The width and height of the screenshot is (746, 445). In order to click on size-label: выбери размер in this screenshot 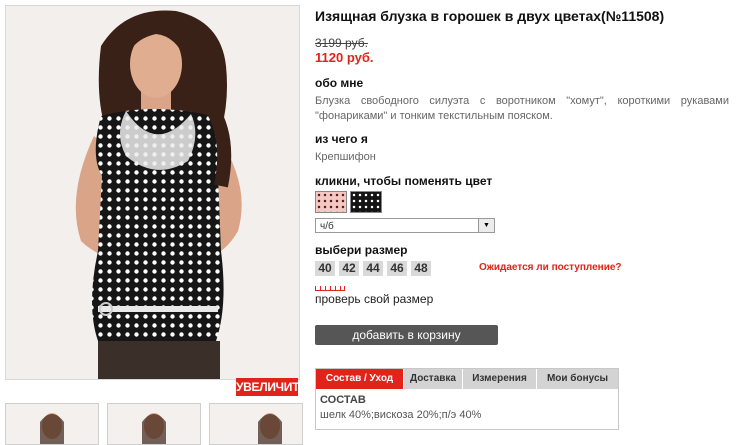, I will do `click(361, 250)`.